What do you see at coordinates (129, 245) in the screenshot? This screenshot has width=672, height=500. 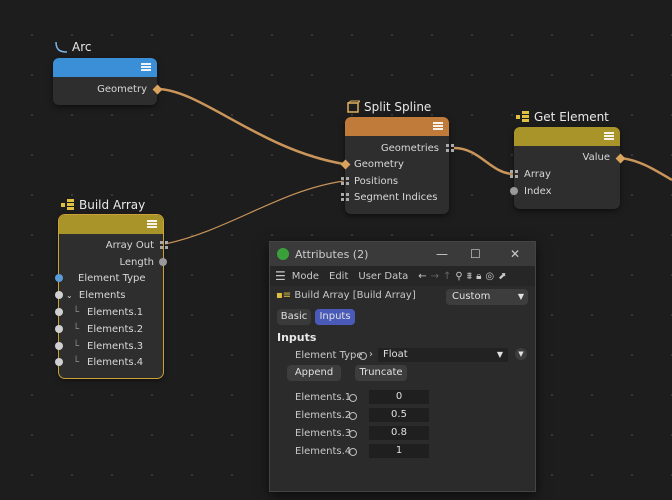 I see `build-output-array-out: Array Out` at bounding box center [129, 245].